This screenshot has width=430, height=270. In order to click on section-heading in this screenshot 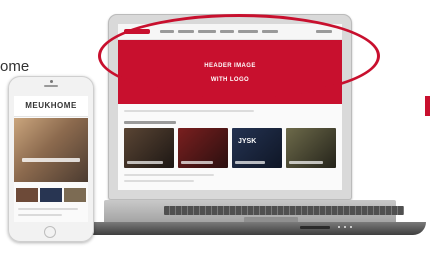, I will do `click(150, 122)`.